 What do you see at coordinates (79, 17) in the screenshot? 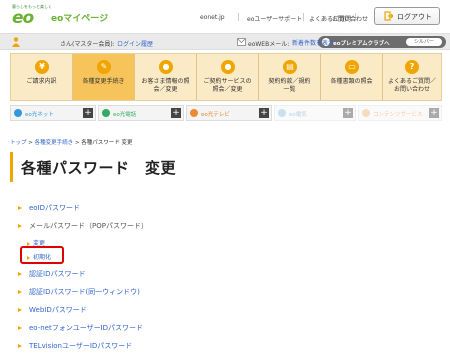
I see `site-title: eoマイページ` at bounding box center [79, 17].